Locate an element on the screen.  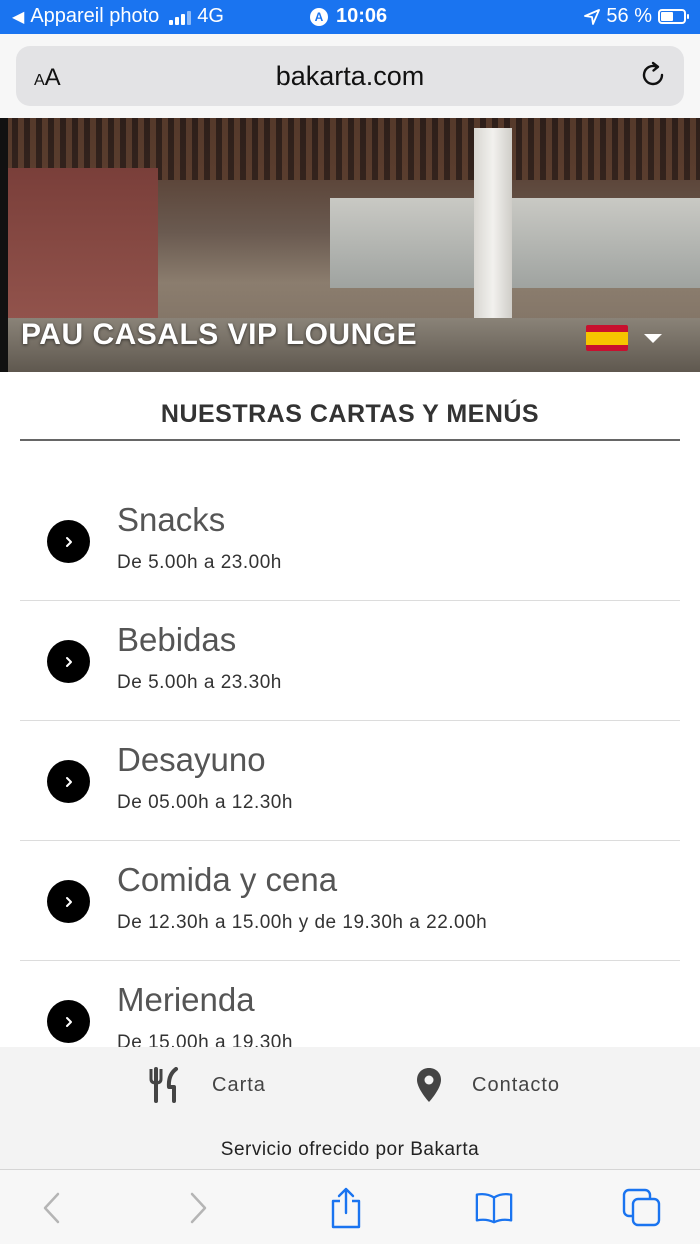
browser-address-area: AA bakarta.com is located at coordinates (350, 76).